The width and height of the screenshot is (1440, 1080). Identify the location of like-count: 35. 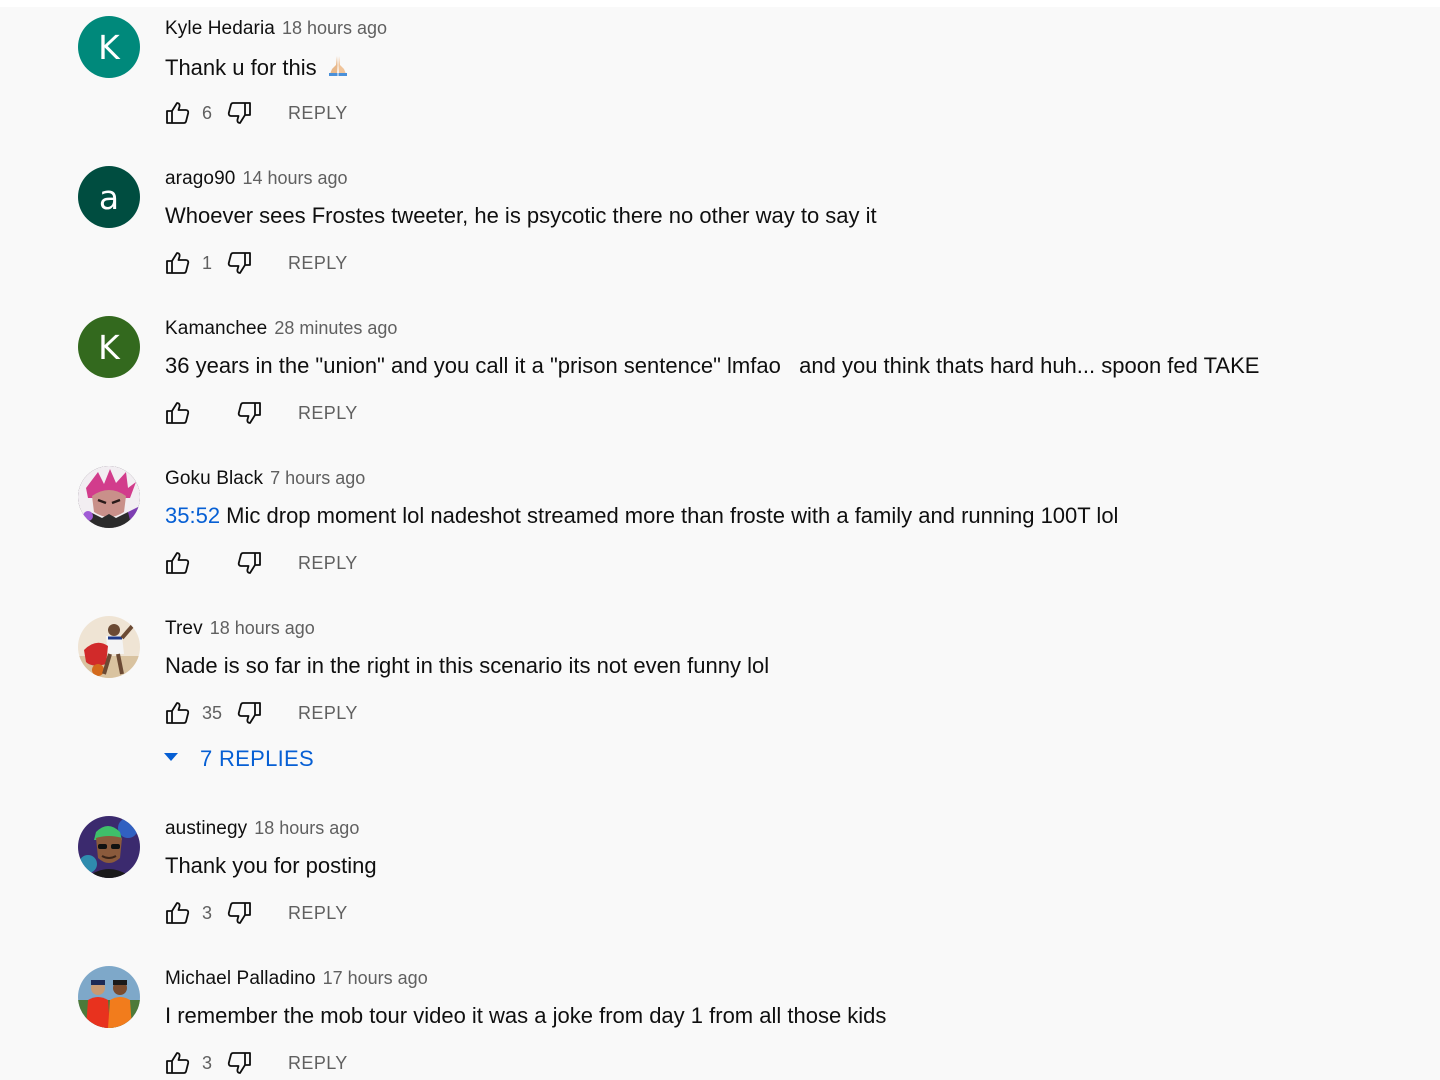
(212, 712).